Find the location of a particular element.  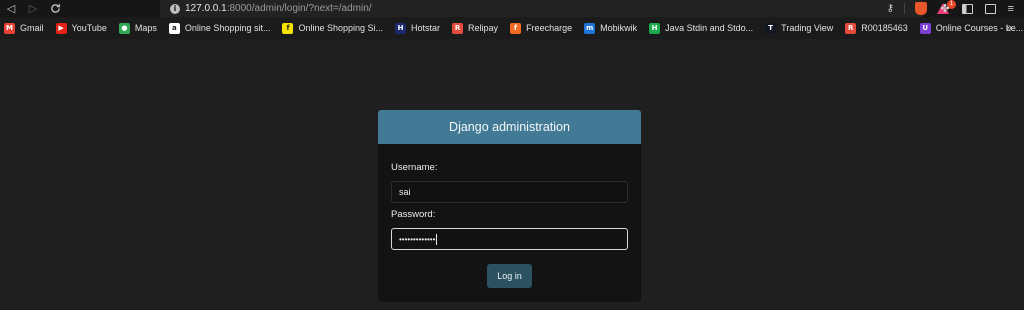

username-input: sai is located at coordinates (509, 192).